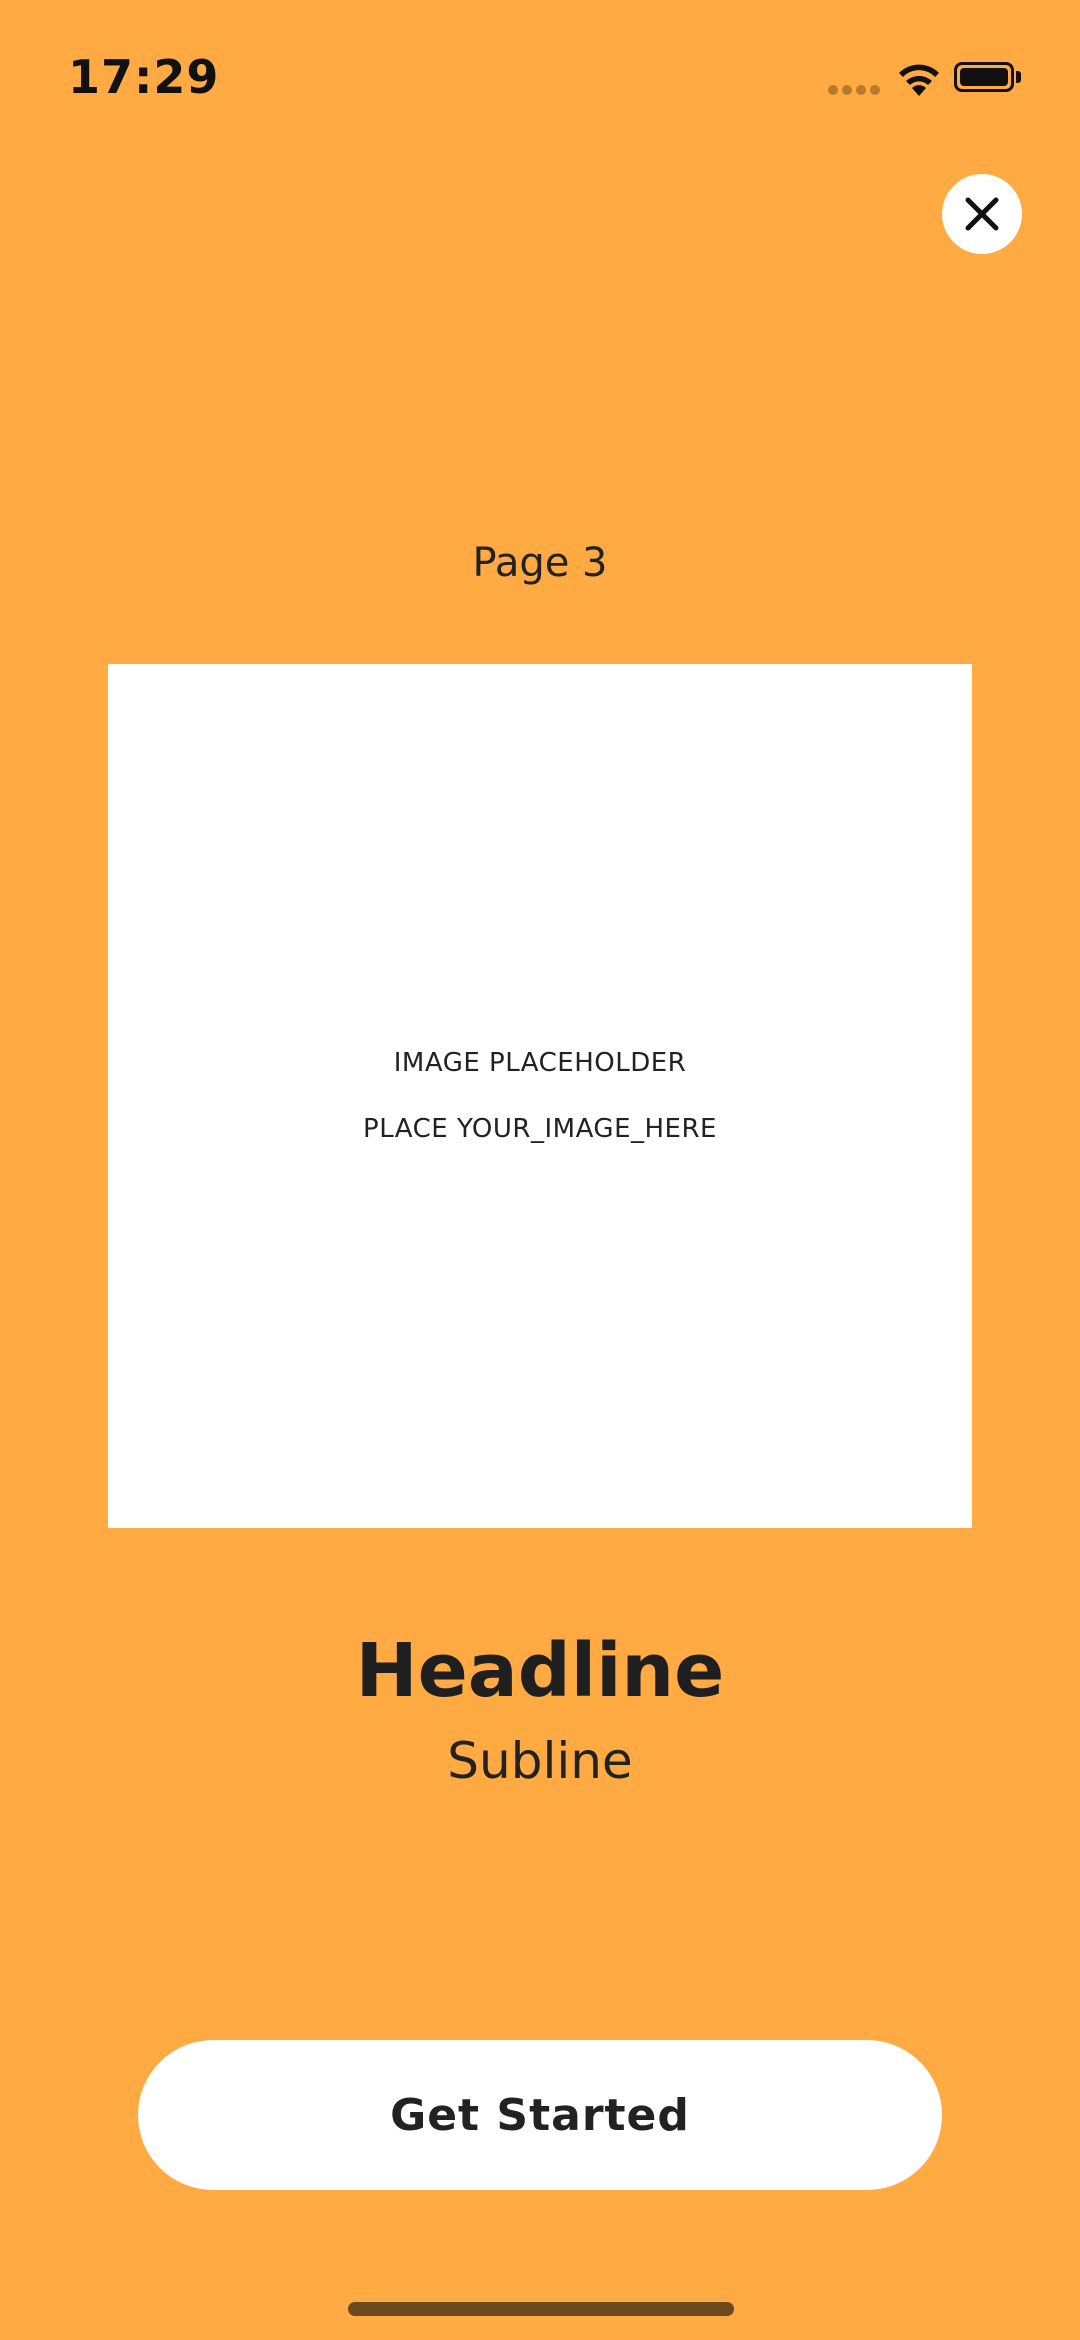 The height and width of the screenshot is (2340, 1080). Describe the element at coordinates (541, 2309) in the screenshot. I see `home-indicator` at that location.